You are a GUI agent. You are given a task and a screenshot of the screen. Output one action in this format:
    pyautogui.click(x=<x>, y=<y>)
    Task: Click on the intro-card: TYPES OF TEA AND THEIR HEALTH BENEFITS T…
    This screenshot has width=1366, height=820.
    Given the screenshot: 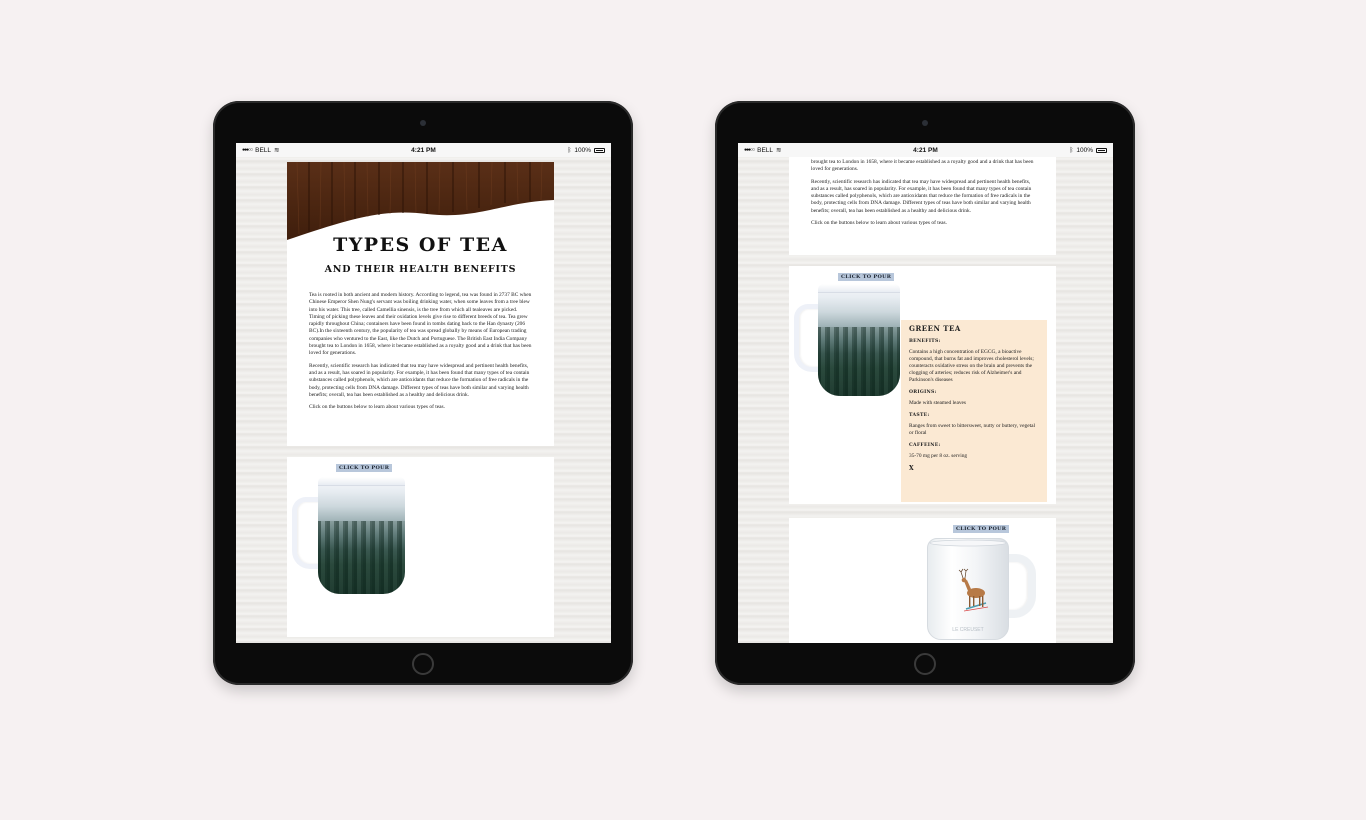 What is the action you would take?
    pyautogui.click(x=420, y=304)
    